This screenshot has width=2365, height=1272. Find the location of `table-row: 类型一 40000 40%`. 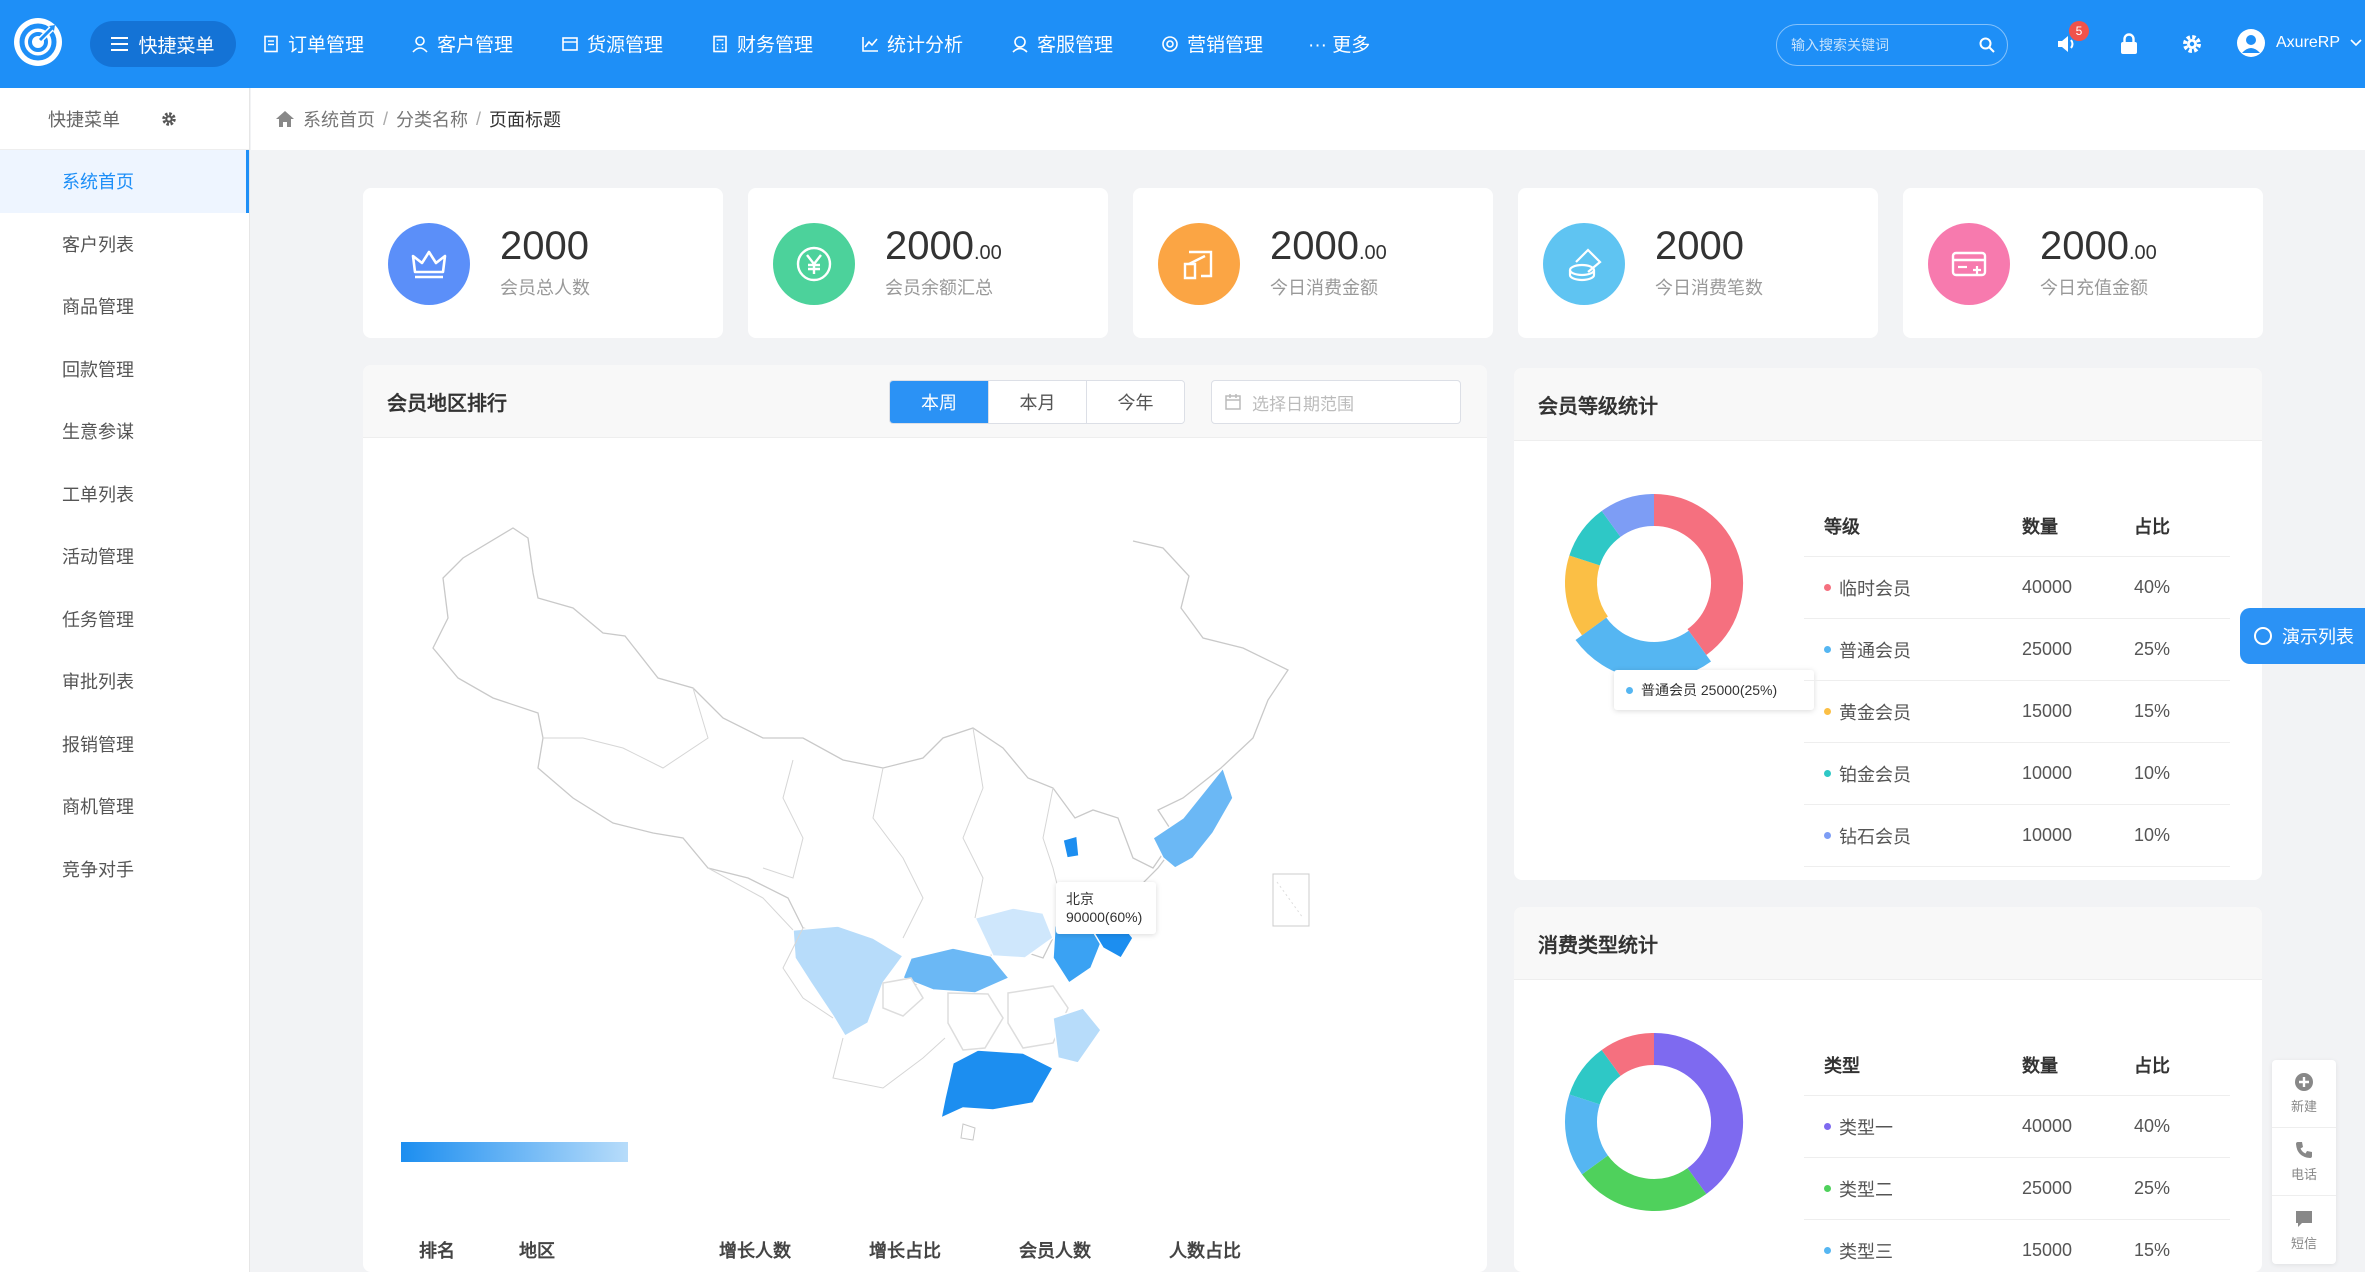

table-row: 类型一 40000 40% is located at coordinates (2017, 1127).